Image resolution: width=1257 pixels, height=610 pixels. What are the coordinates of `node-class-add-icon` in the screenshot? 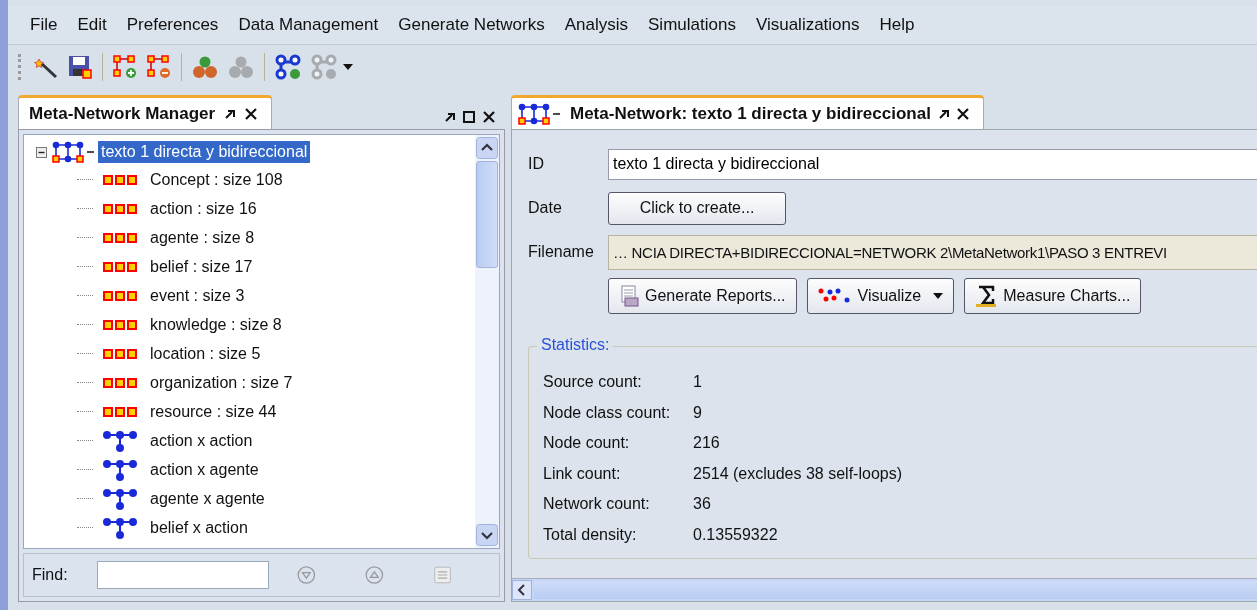 It's located at (125, 67).